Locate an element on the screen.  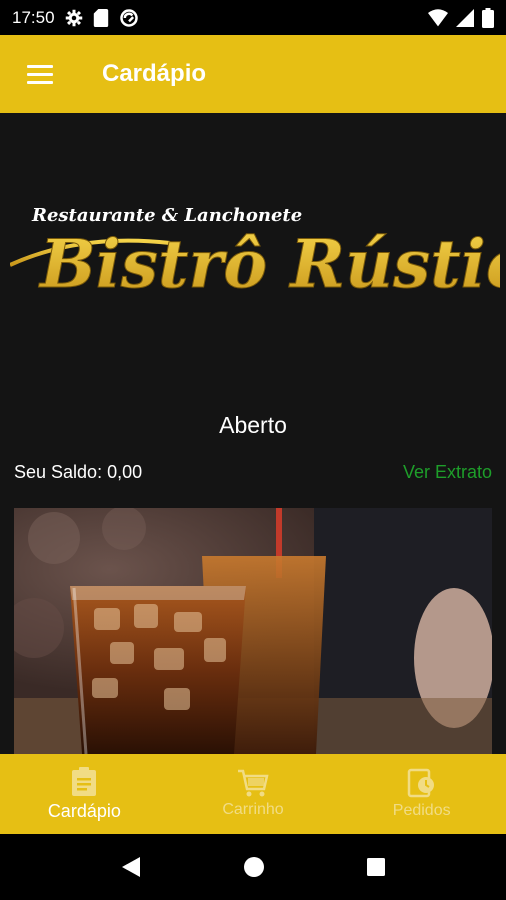
system-navigation-bar is located at coordinates (253, 867).